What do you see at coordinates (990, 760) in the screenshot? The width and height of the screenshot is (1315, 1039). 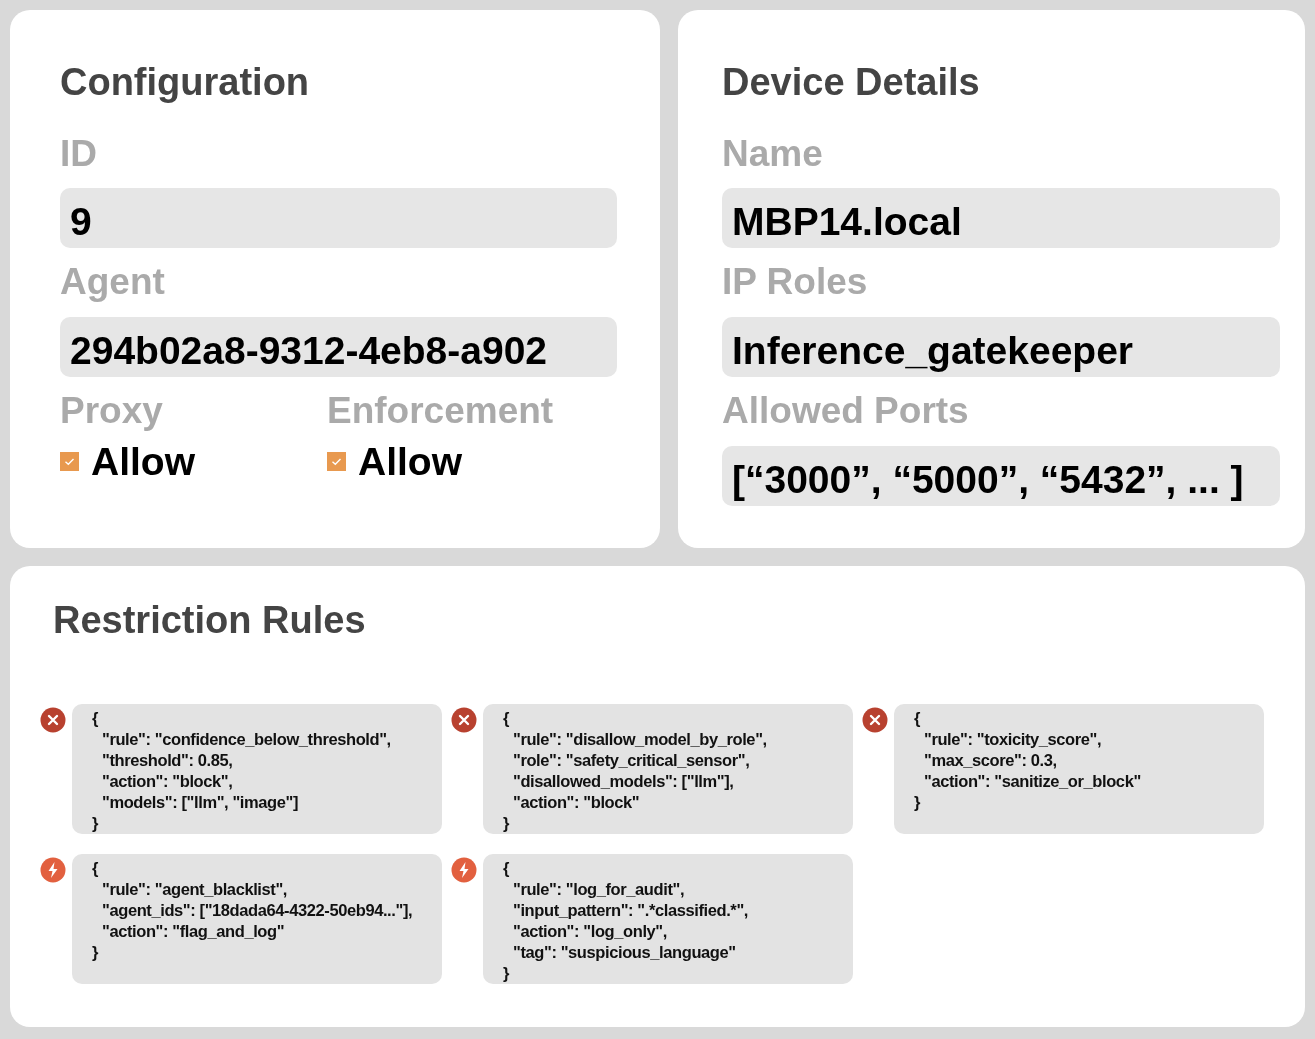 I see `code-line: "max_score": 0.3,` at bounding box center [990, 760].